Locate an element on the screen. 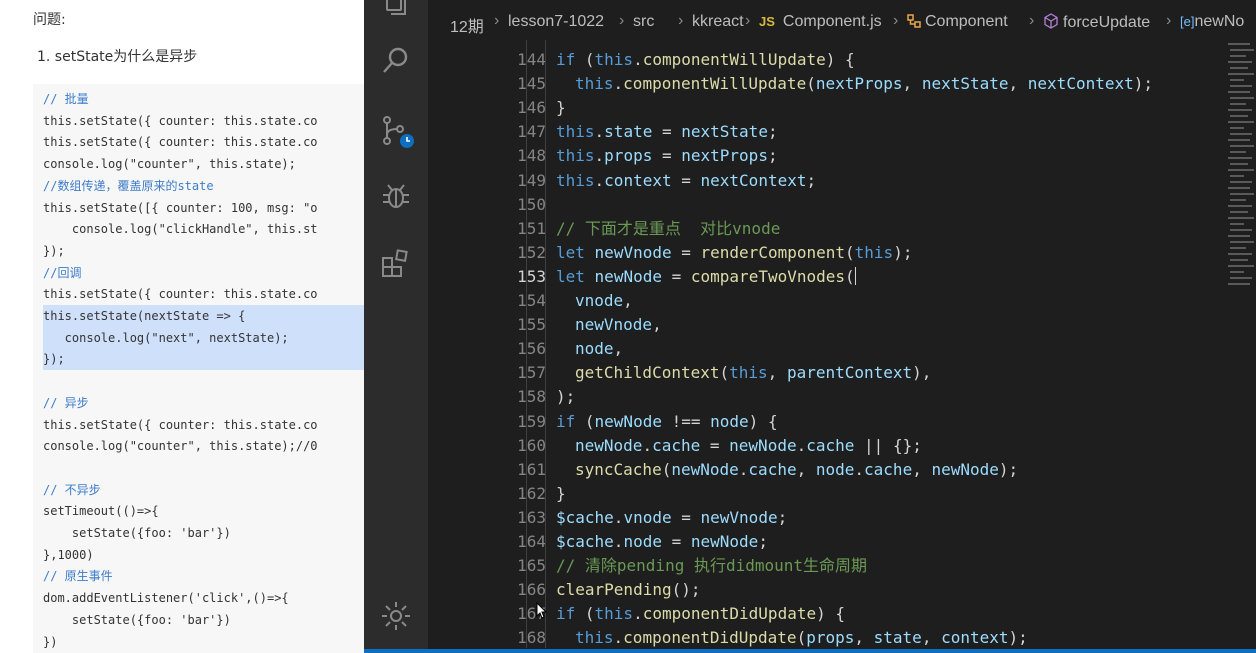 The width and height of the screenshot is (1256, 653). code-token: (); is located at coordinates (686, 590).